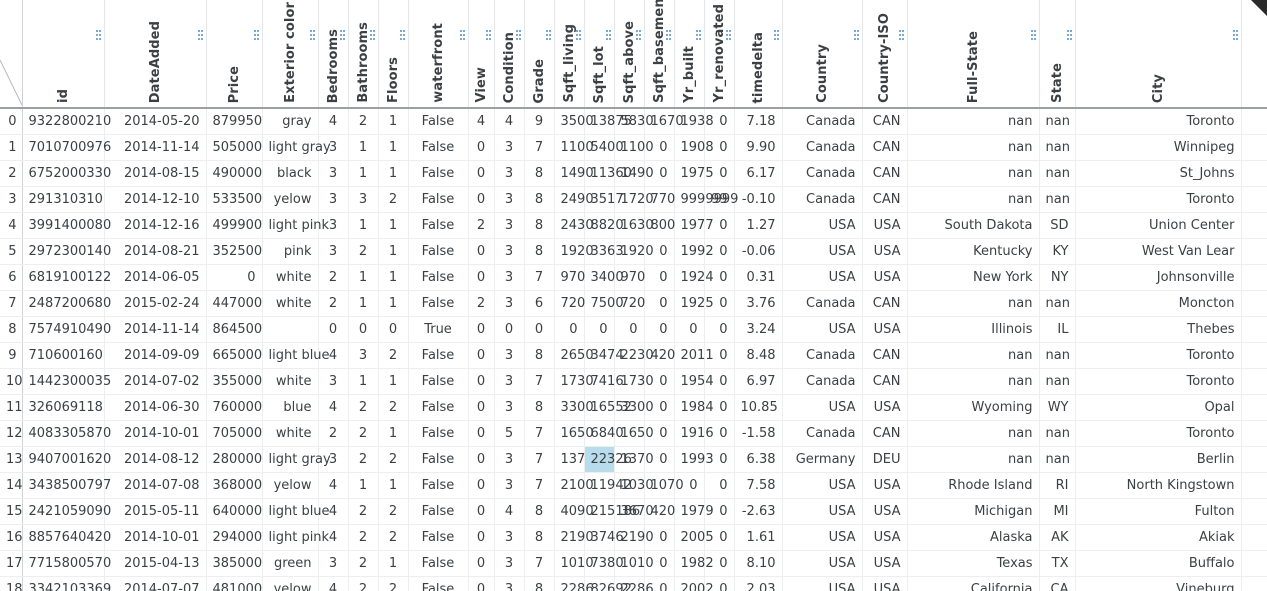  I want to click on column-header-exteriorcolor: Exterior color, so click(290, 54).